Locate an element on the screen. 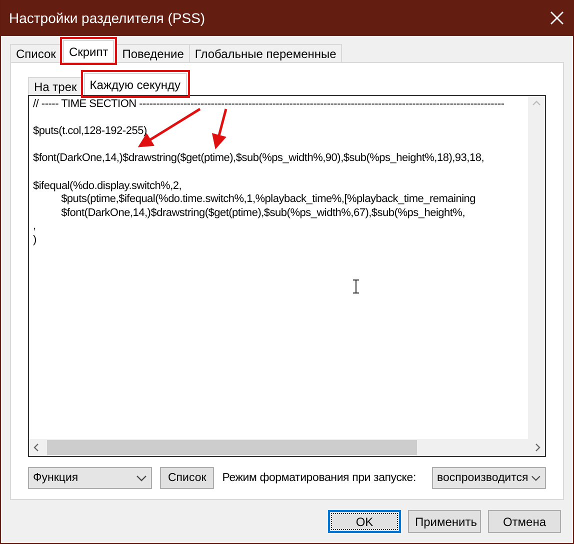  scrollbar-thumb is located at coordinates (232, 447).